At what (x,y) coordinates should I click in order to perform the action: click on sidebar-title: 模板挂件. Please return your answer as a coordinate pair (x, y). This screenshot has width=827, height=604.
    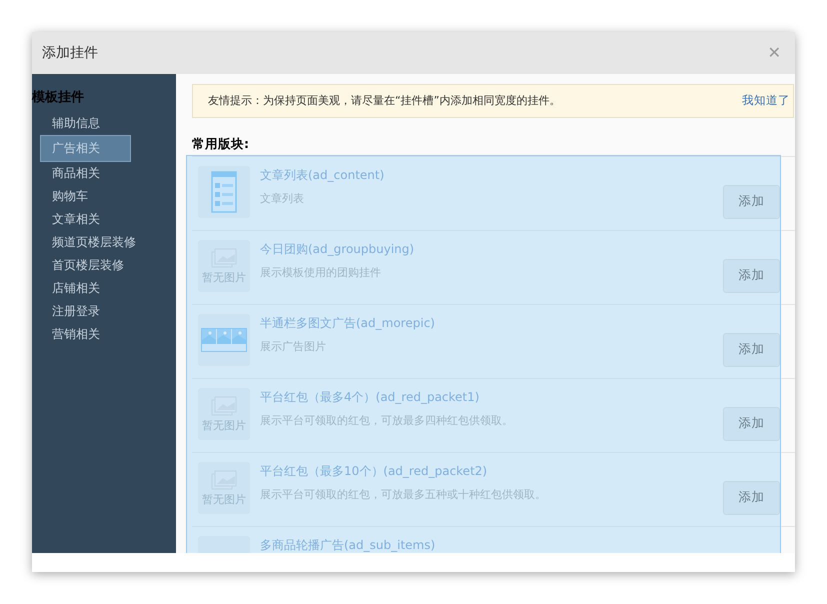
    Looking at the image, I should click on (58, 98).